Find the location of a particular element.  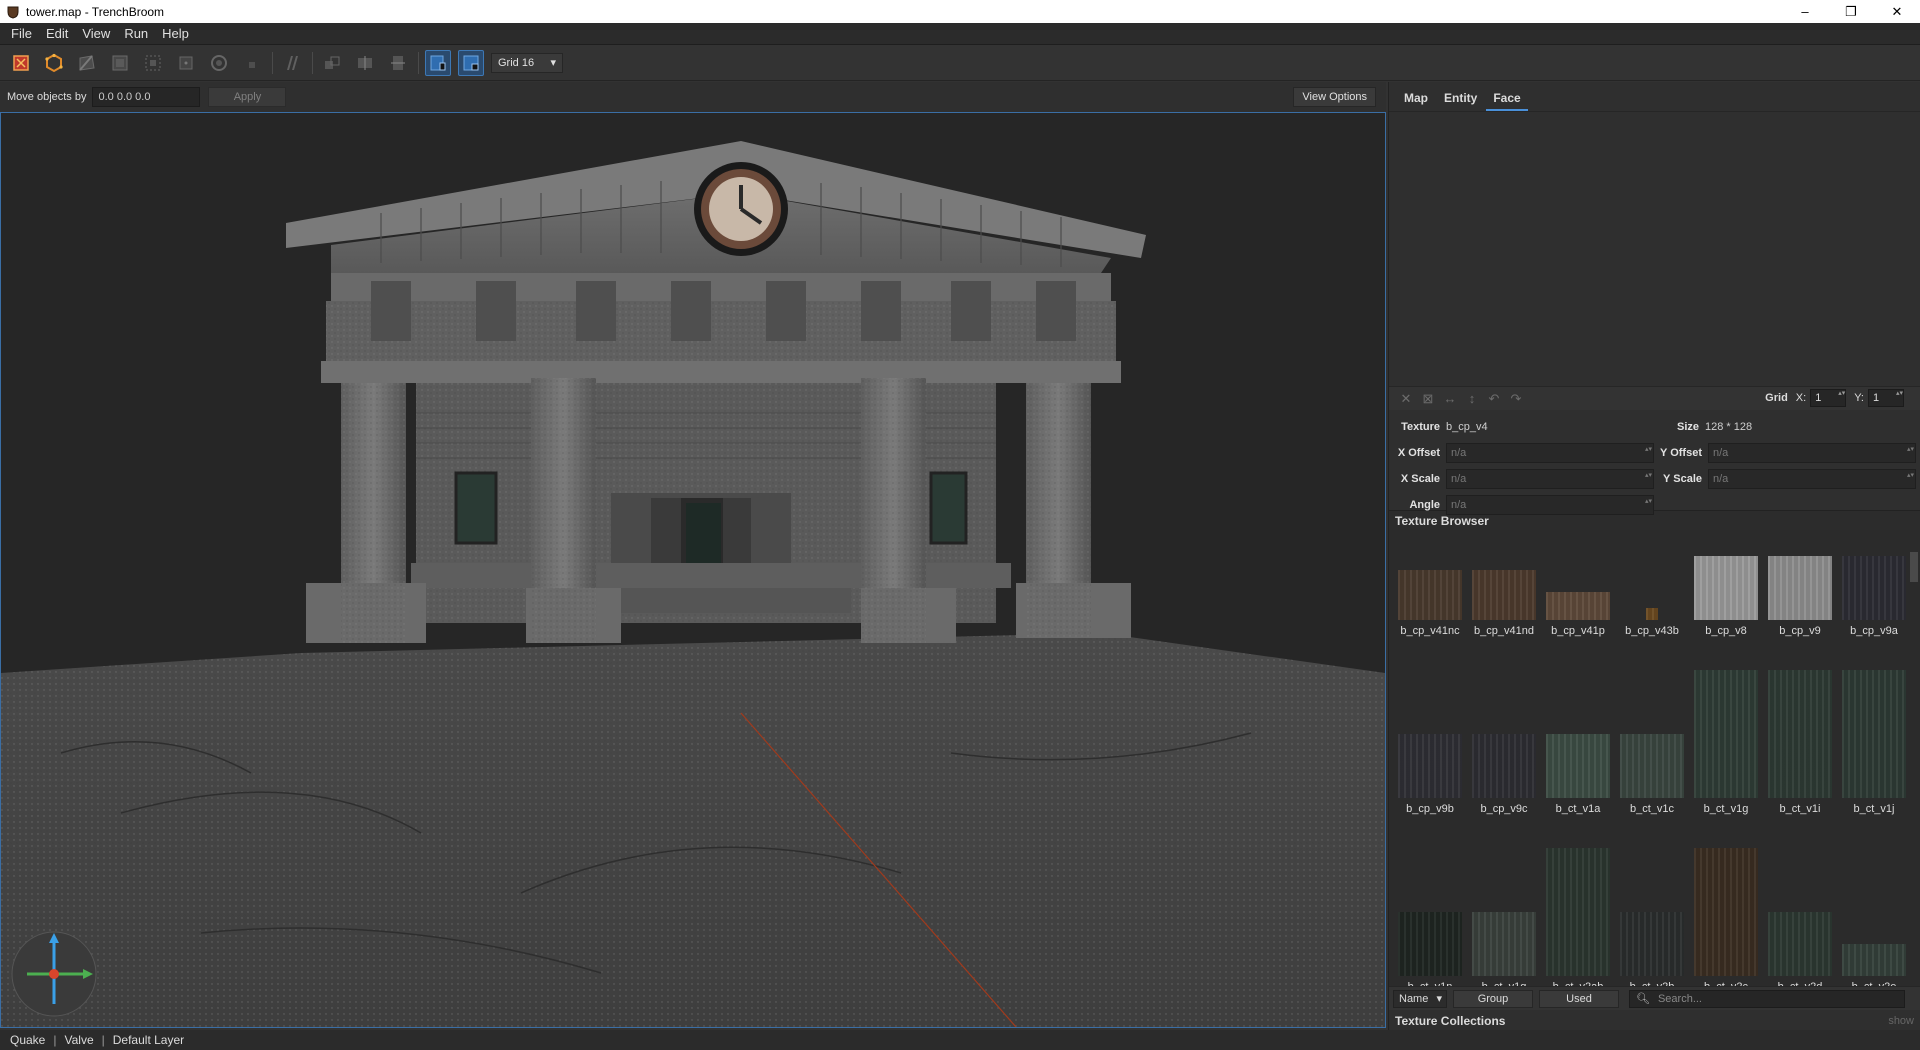

duplicate-button is located at coordinates (292, 63).